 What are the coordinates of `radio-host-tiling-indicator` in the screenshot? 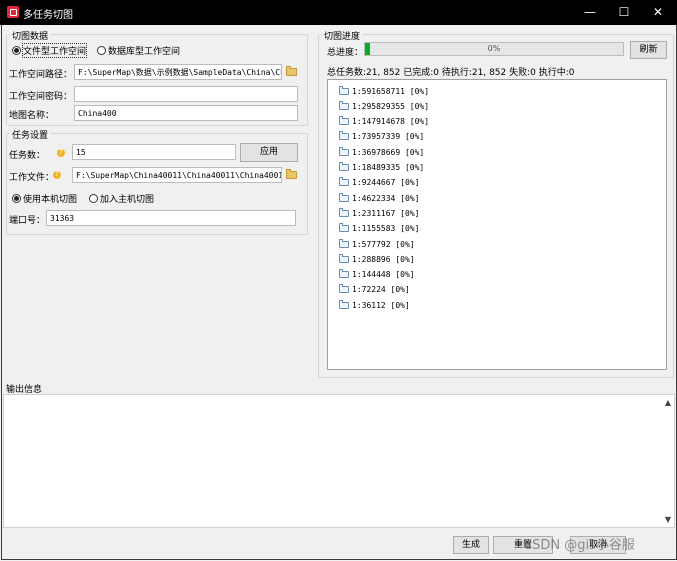 It's located at (93, 198).